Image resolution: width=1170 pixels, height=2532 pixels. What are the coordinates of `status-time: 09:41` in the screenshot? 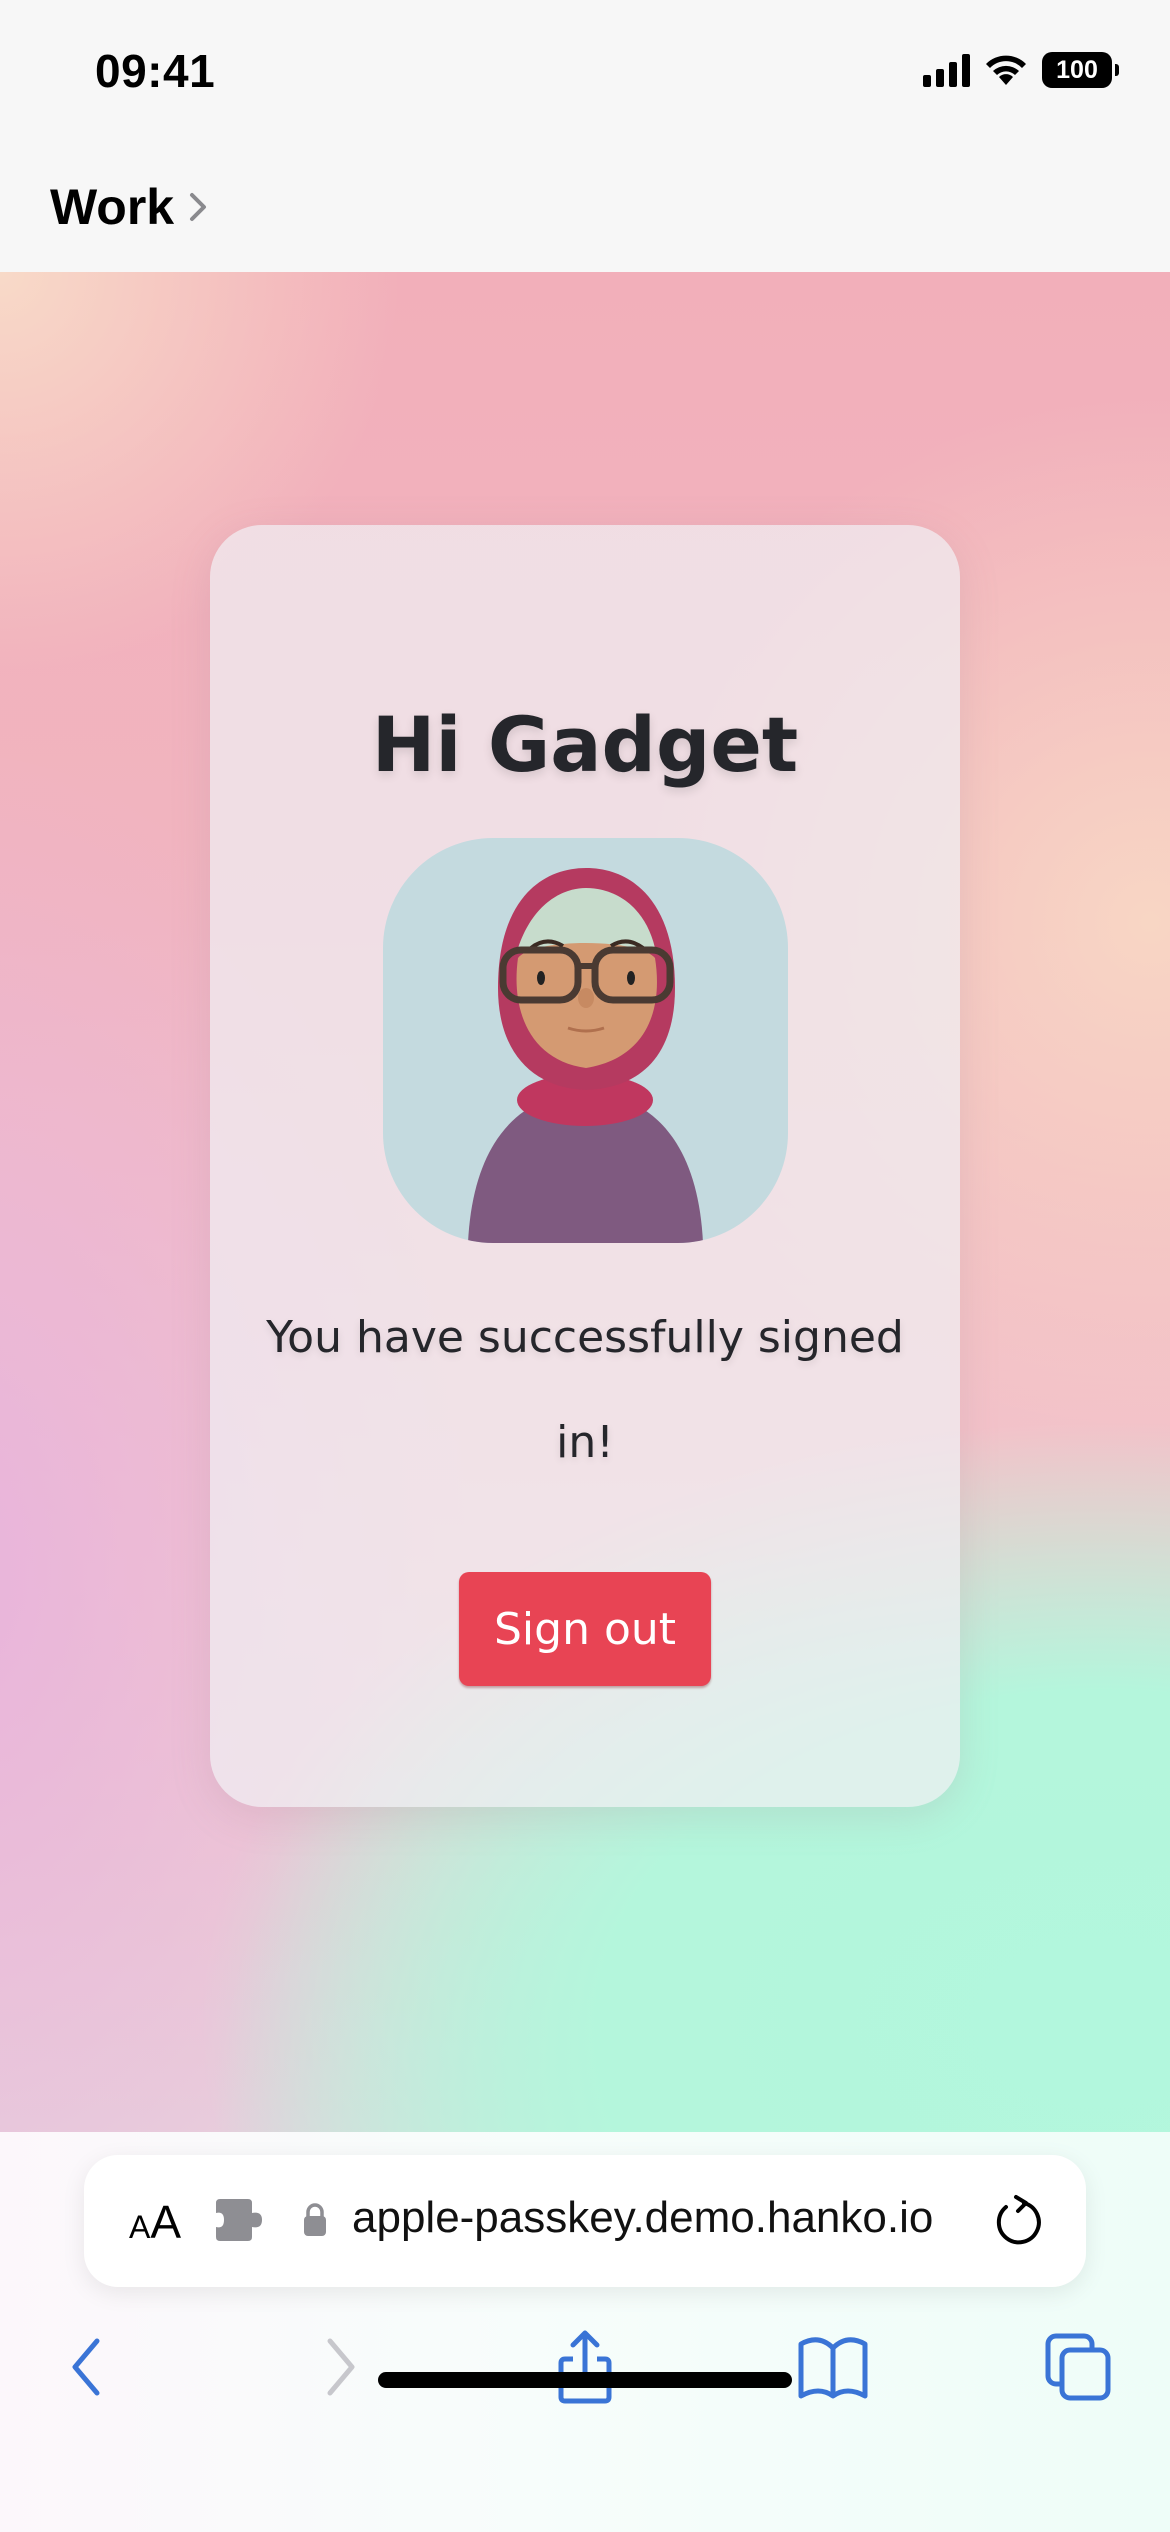 It's located at (155, 71).